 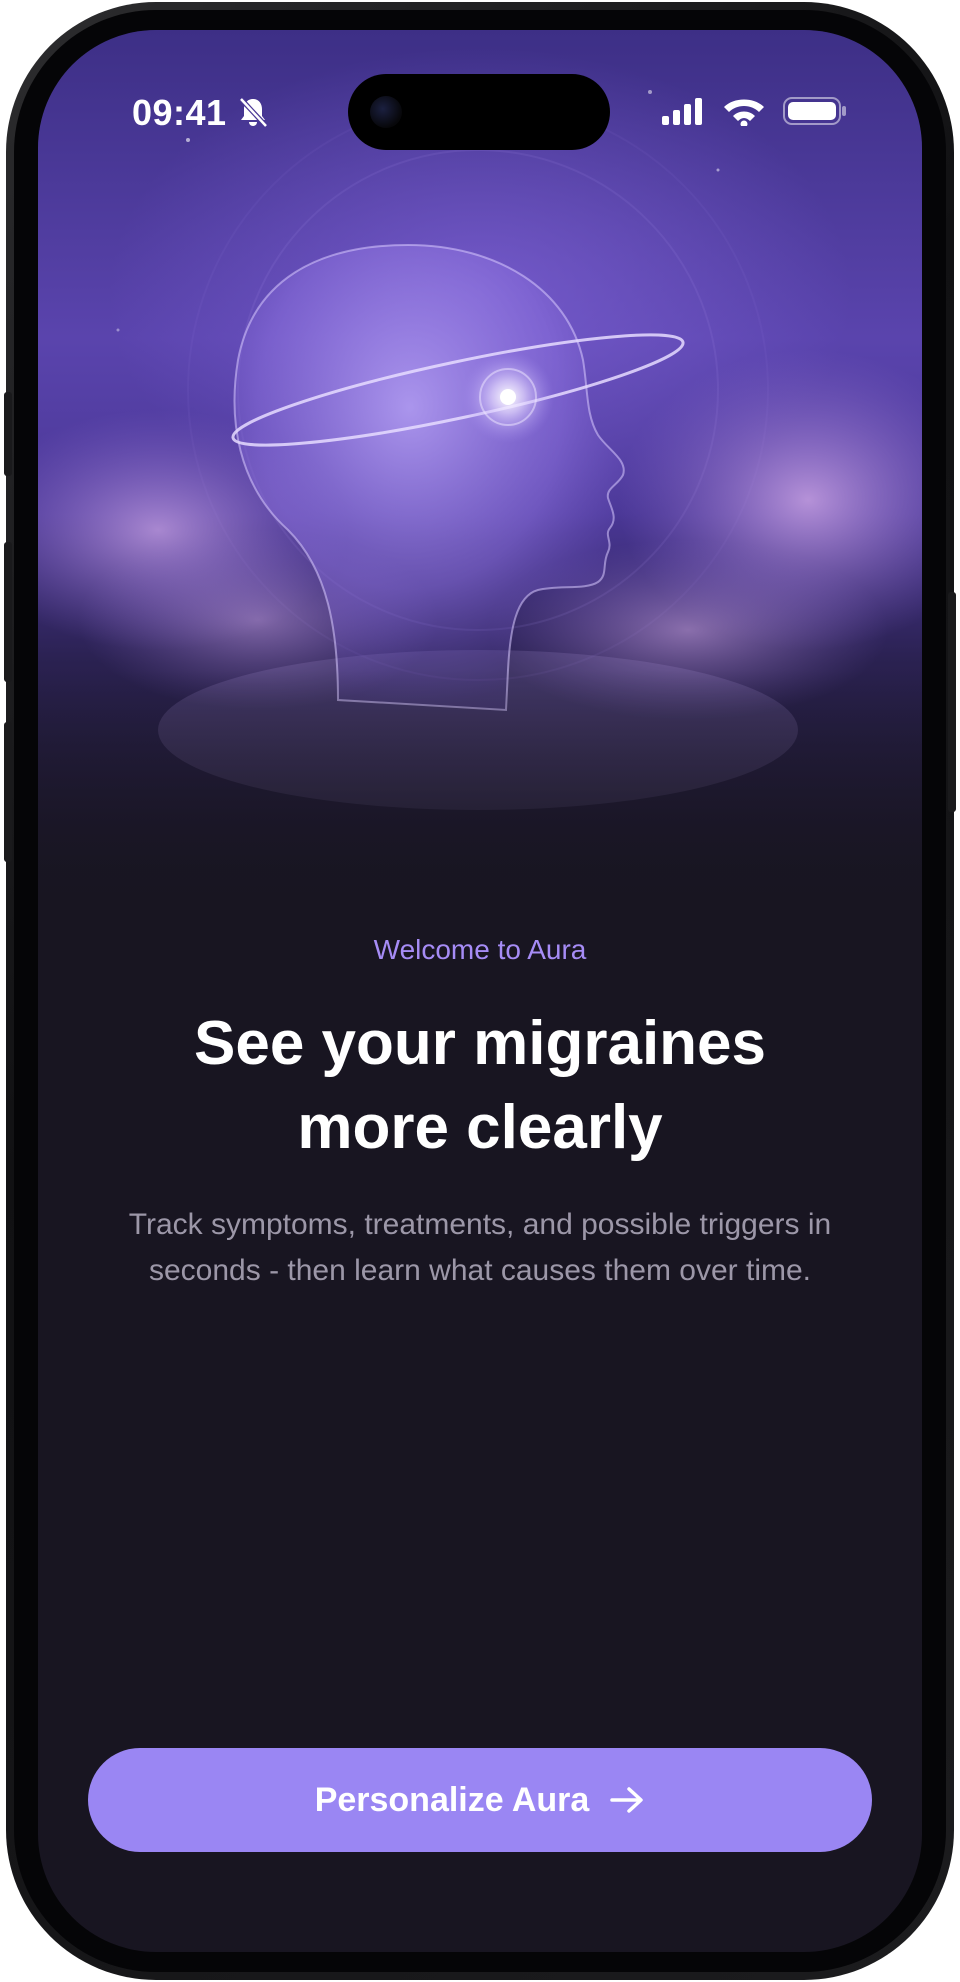 I want to click on dynamic-island, so click(x=479, y=112).